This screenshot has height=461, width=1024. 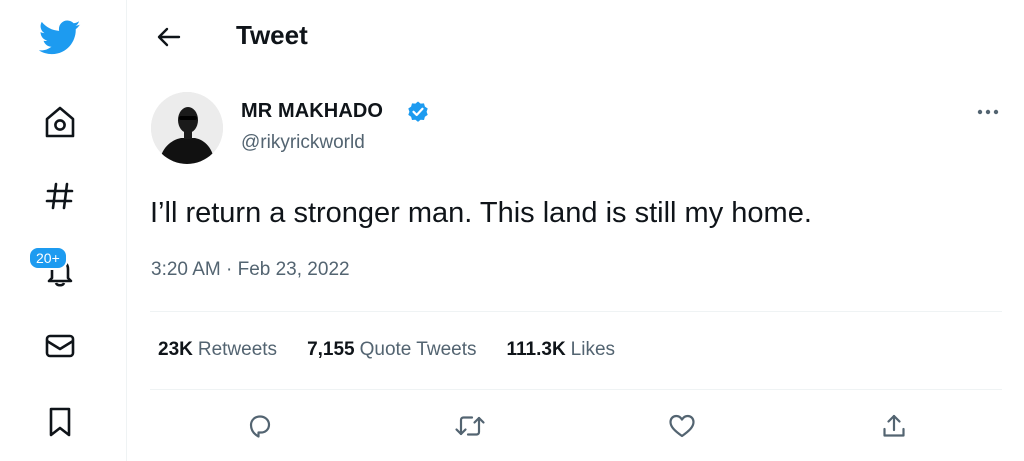 I want to click on retweets-count: 23K, so click(x=175, y=349).